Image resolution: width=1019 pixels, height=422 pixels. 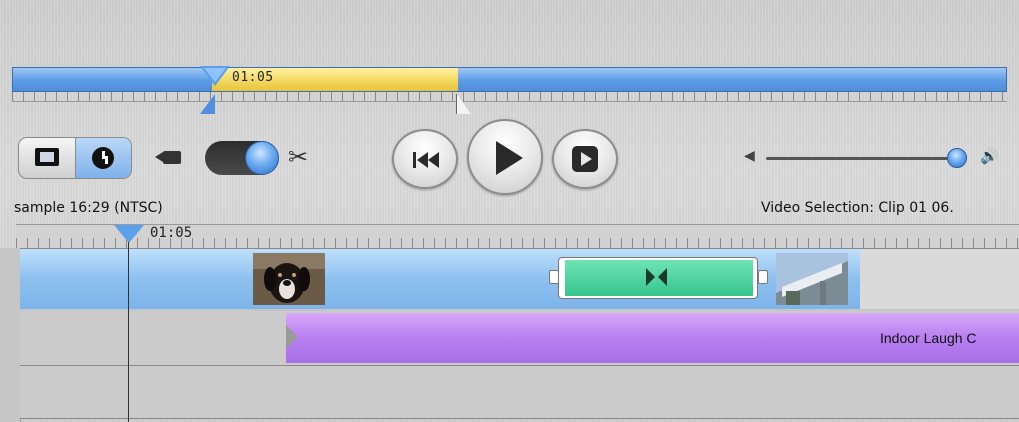 I want to click on play-button, so click(x=505, y=157).